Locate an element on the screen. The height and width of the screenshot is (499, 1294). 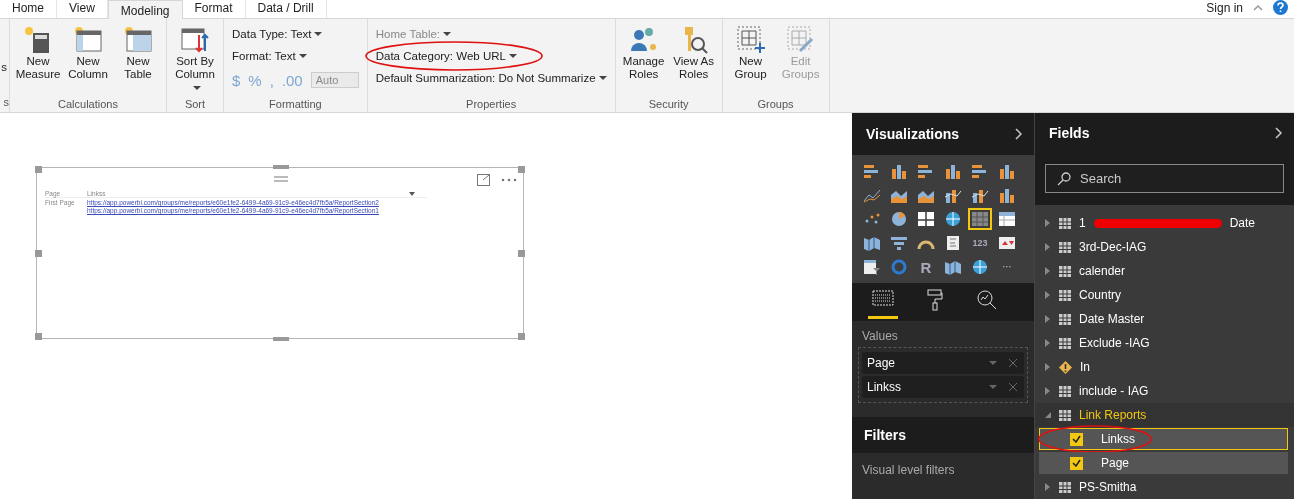
field-table-row: 1 Date is located at coordinates (1164, 223).